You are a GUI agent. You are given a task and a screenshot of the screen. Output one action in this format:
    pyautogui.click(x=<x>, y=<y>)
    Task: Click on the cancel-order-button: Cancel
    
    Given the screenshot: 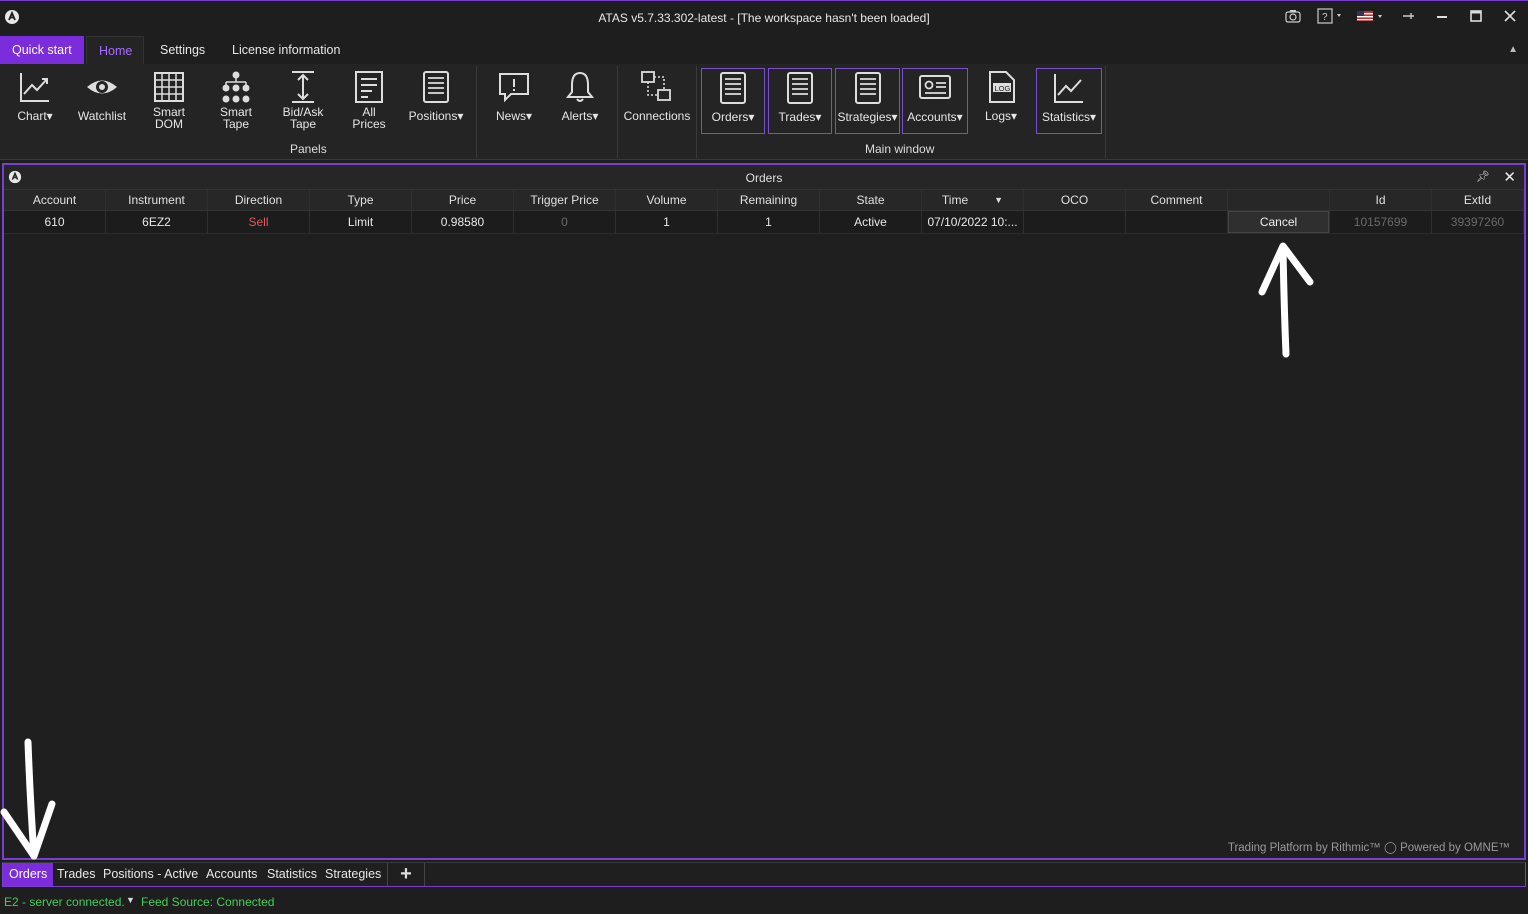 What is the action you would take?
    pyautogui.click(x=1278, y=222)
    